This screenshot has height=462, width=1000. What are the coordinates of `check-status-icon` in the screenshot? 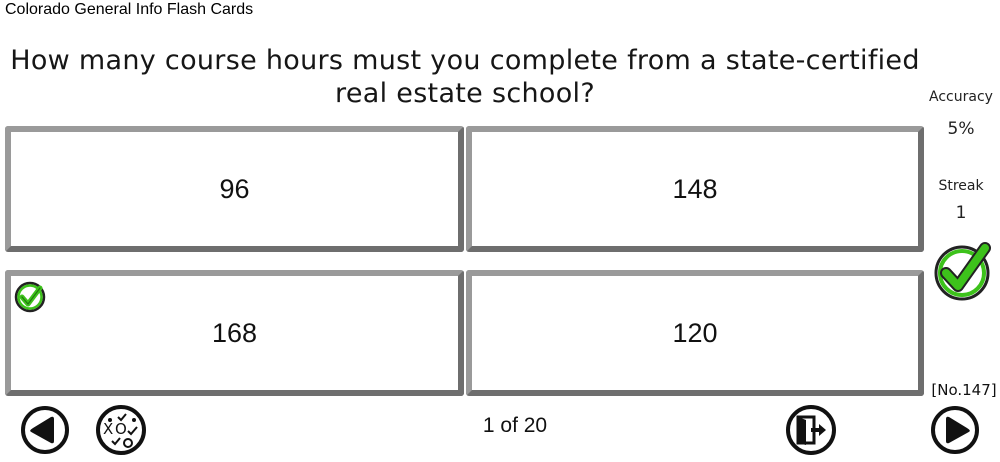 It's located at (962, 271).